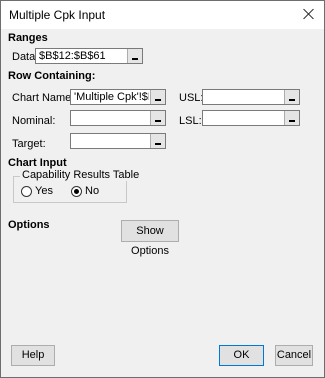 The height and width of the screenshot is (378, 325). Describe the element at coordinates (37, 163) in the screenshot. I see `chart-input-heading: Chart Input` at that location.